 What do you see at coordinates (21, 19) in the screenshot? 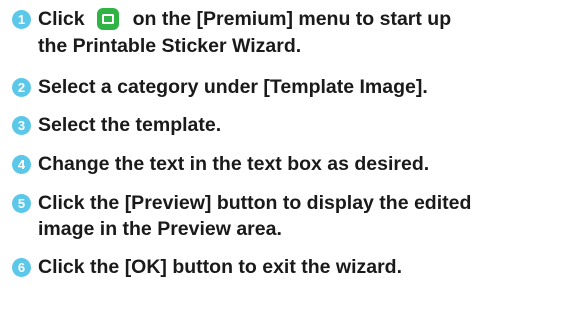
I see `step-number-badge: 1` at bounding box center [21, 19].